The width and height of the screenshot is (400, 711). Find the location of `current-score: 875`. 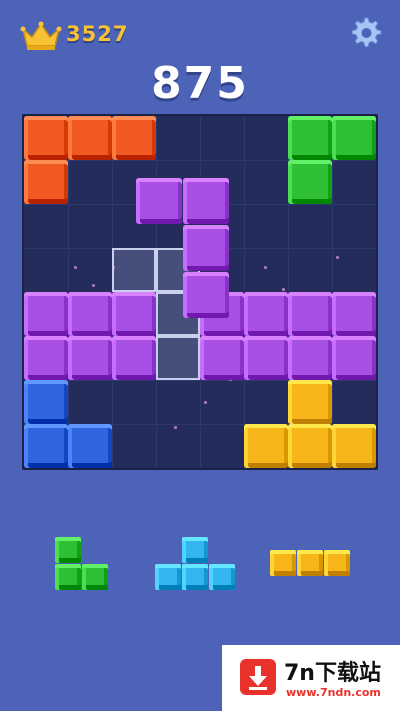

current-score: 875 is located at coordinates (200, 83).